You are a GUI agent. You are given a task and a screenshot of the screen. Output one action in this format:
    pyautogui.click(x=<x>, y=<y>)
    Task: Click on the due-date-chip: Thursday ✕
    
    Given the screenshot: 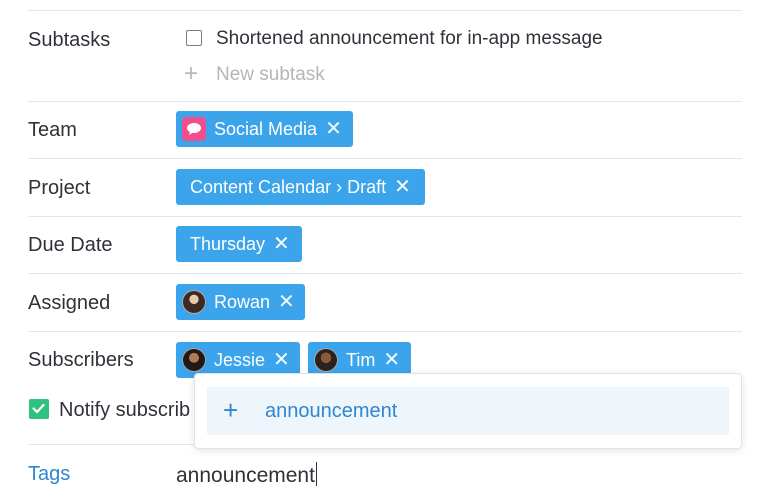 What is the action you would take?
    pyautogui.click(x=239, y=244)
    